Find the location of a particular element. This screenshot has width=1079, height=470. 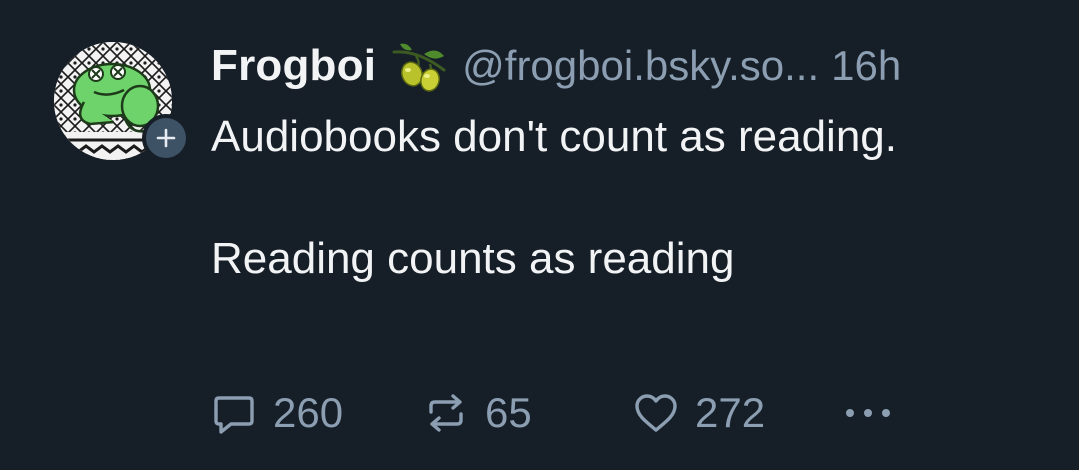

more-options-button is located at coordinates (868, 413).